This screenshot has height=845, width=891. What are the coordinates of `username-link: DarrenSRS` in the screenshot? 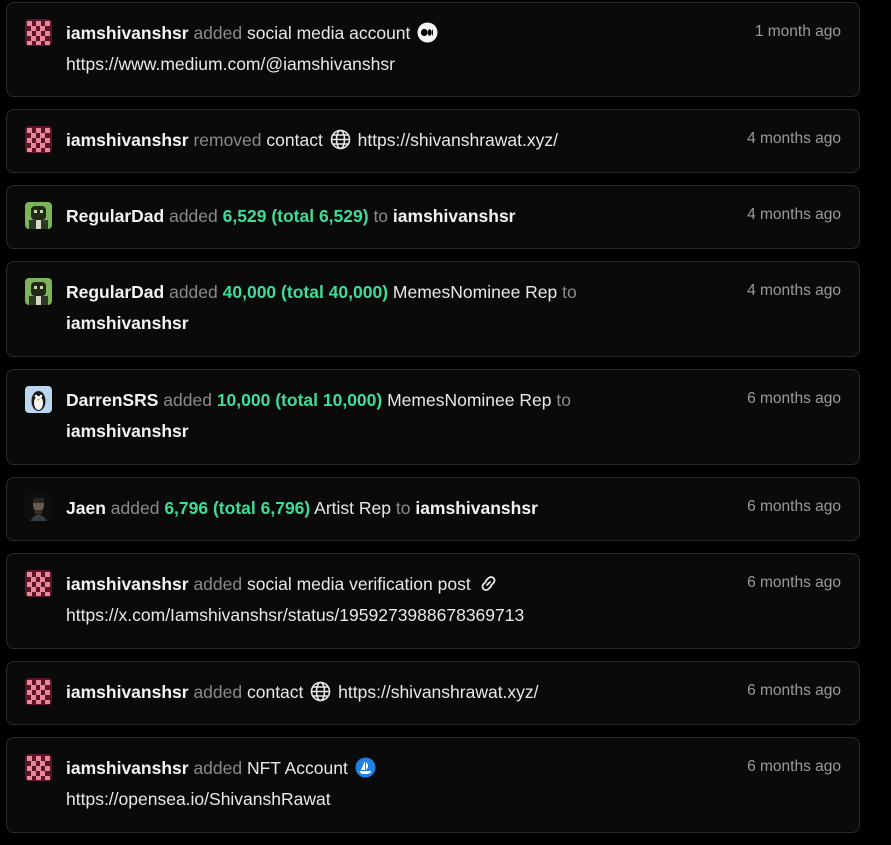 It's located at (112, 400).